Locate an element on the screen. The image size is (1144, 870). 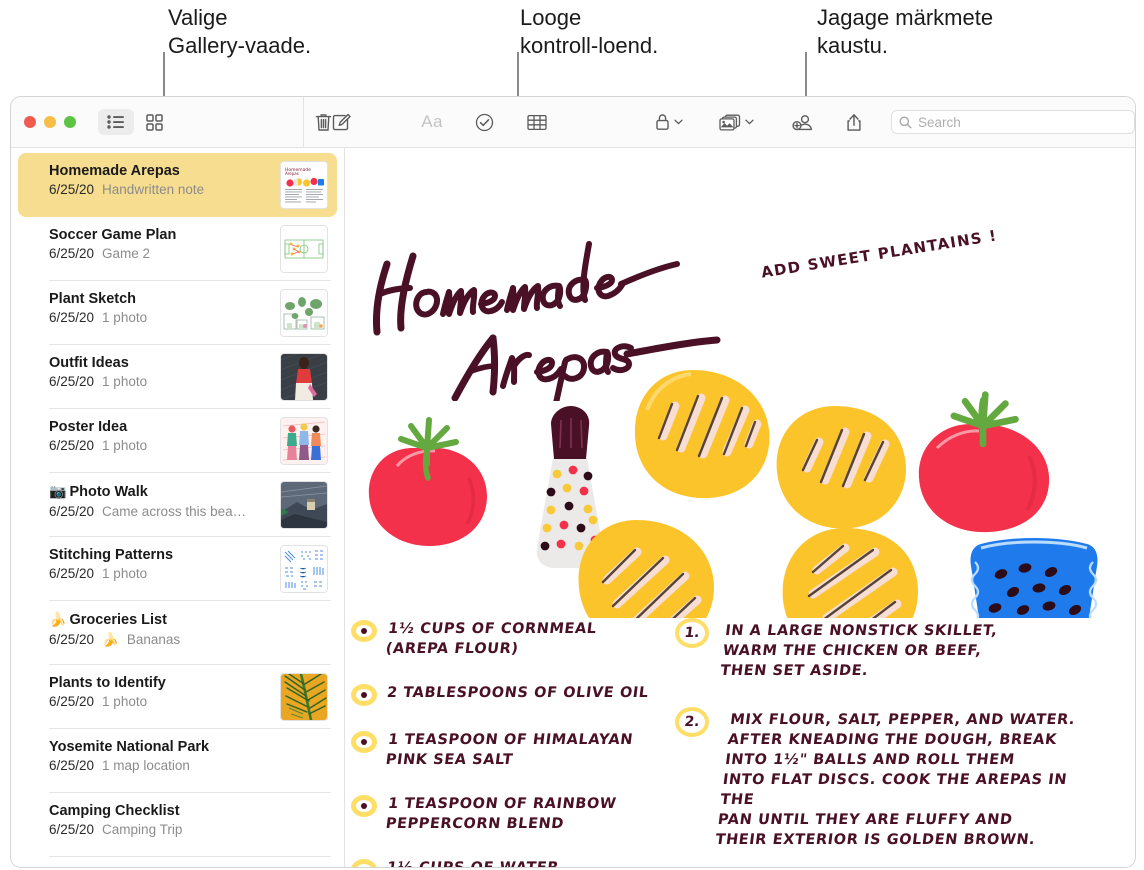
callout-share-folder-label: Jagage märkmete kaustu. is located at coordinates (905, 31).